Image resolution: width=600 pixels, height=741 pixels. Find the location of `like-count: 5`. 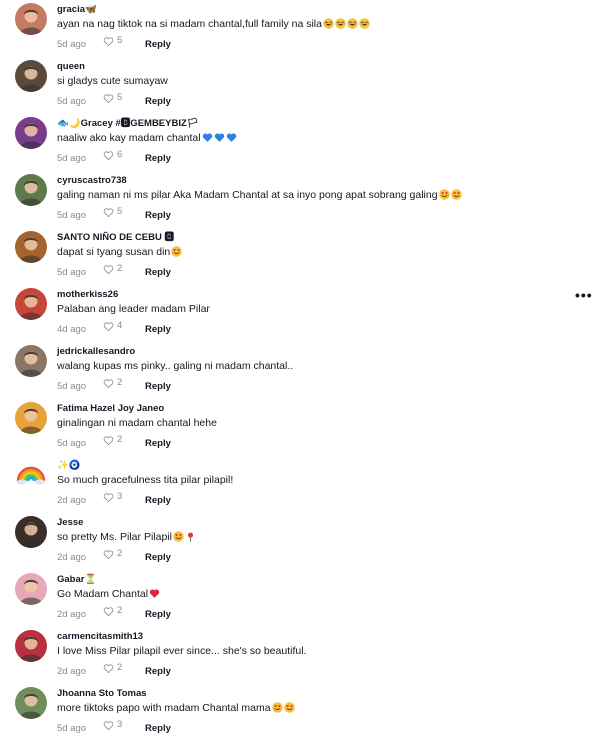

like-count: 5 is located at coordinates (120, 211).